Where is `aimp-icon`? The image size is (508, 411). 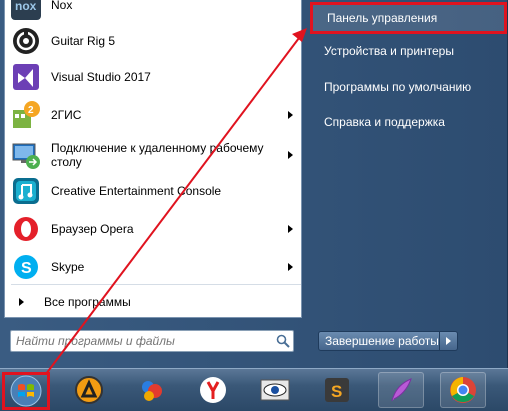 aimp-icon is located at coordinates (89, 390).